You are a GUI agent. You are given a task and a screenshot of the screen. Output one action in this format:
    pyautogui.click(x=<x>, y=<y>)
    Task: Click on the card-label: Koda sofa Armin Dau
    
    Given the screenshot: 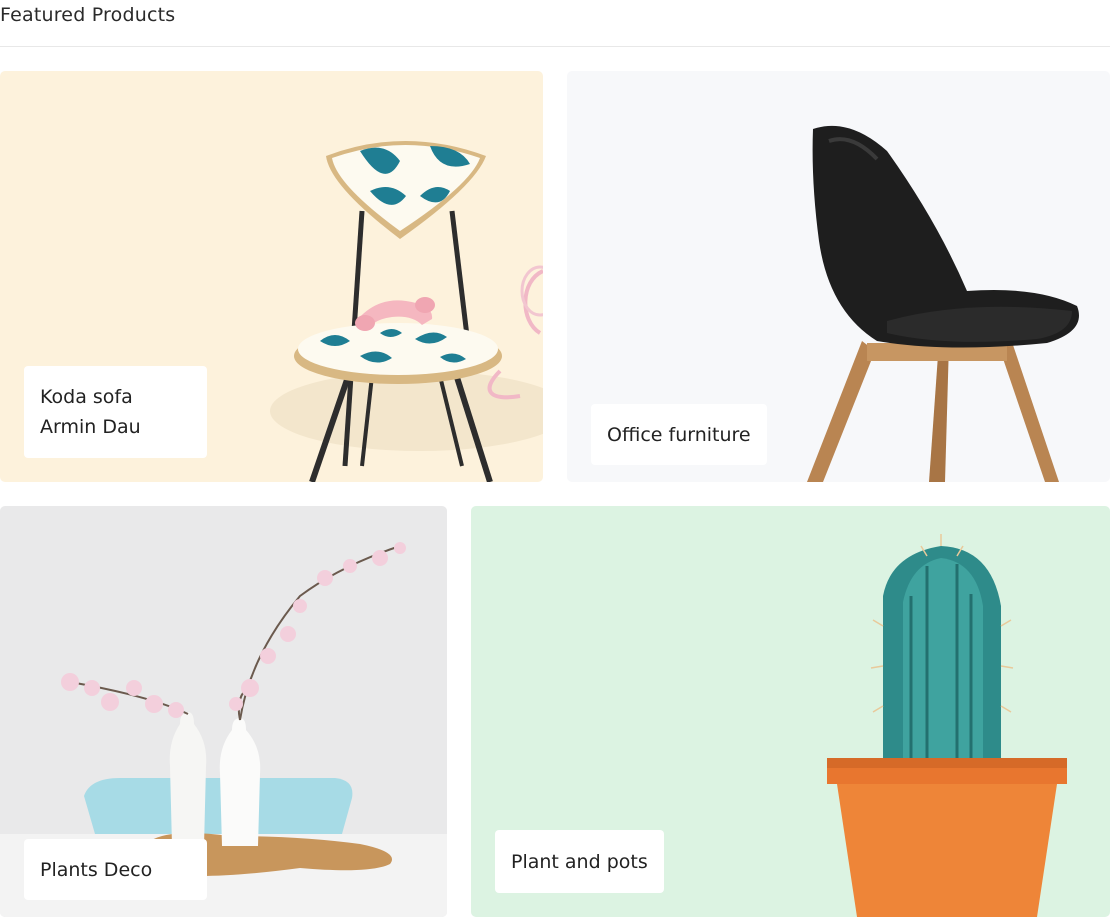 What is the action you would take?
    pyautogui.click(x=115, y=412)
    